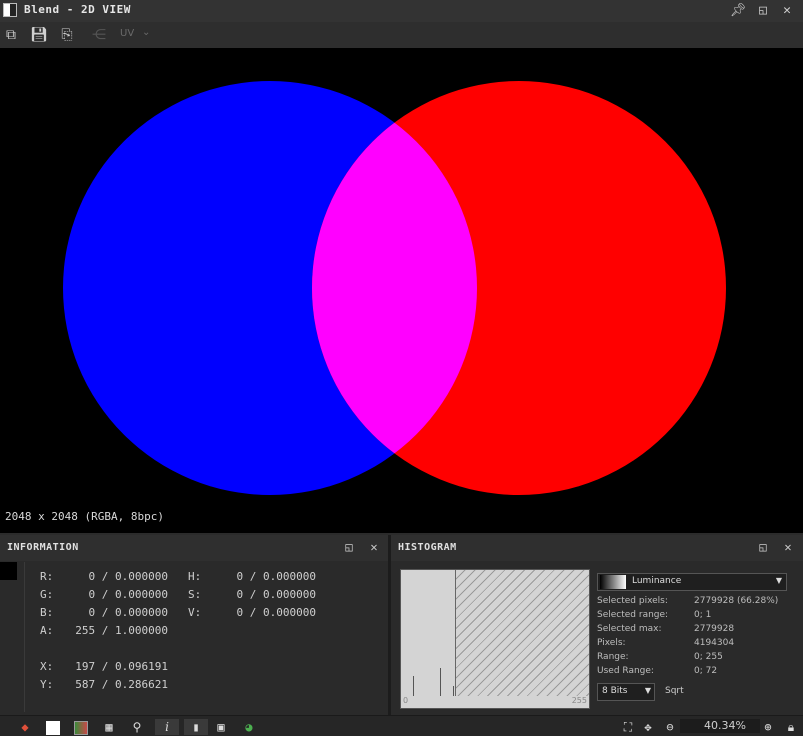 This screenshot has width=803, height=736. Describe the element at coordinates (633, 615) in the screenshot. I see `stat-label: Selected range:` at that location.